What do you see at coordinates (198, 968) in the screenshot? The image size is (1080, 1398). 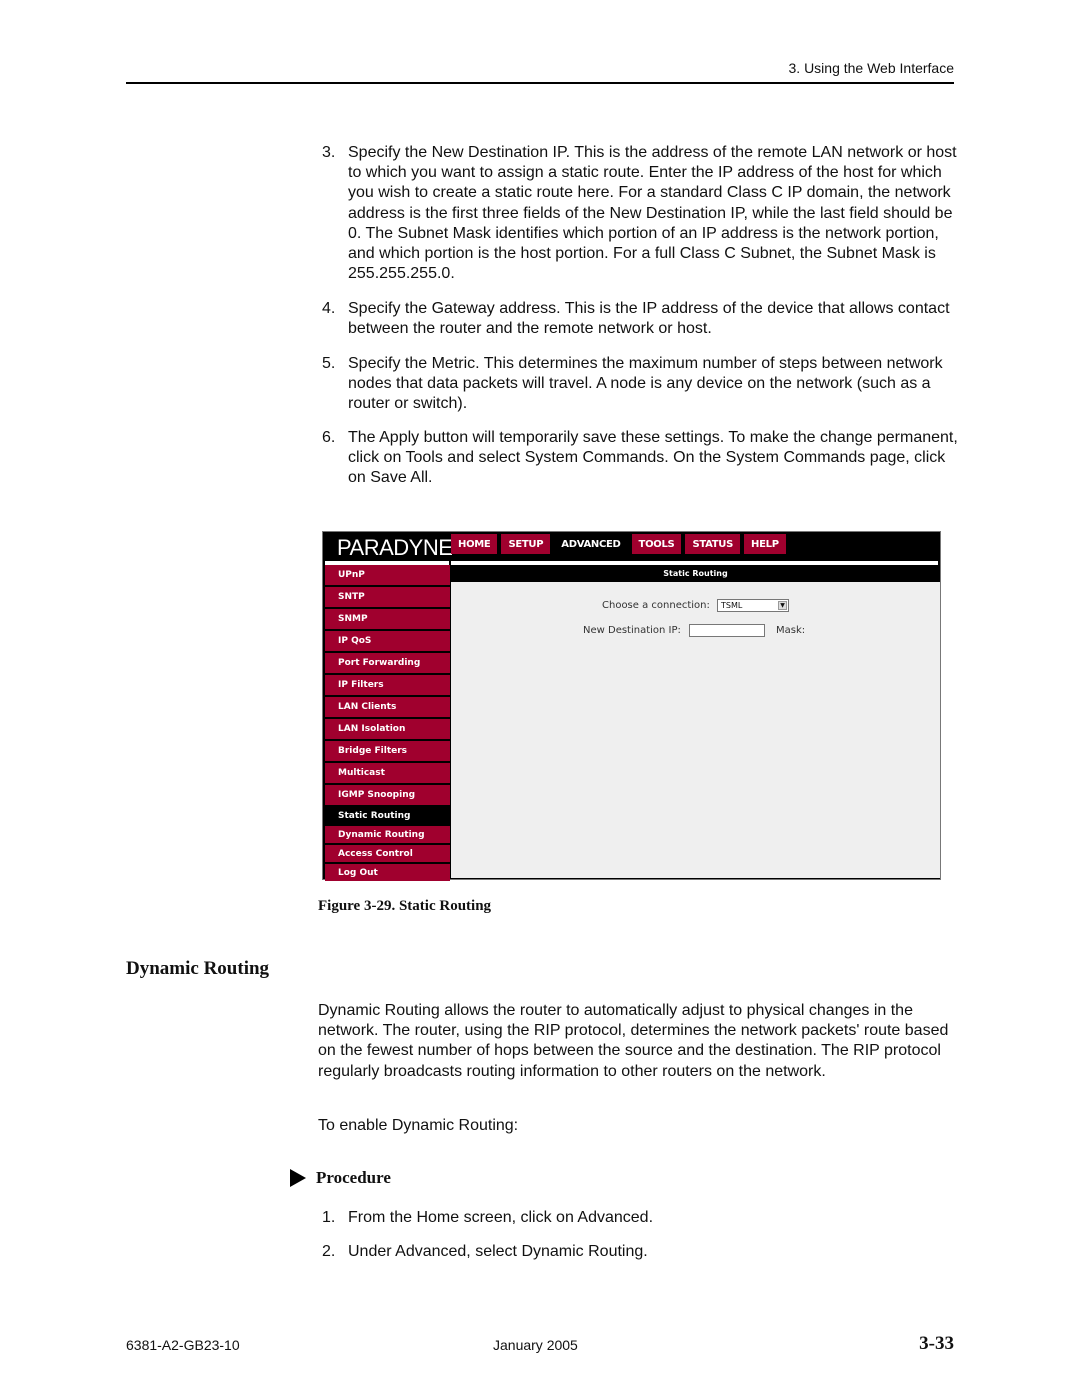 I see `section-heading: Dynamic Routing` at bounding box center [198, 968].